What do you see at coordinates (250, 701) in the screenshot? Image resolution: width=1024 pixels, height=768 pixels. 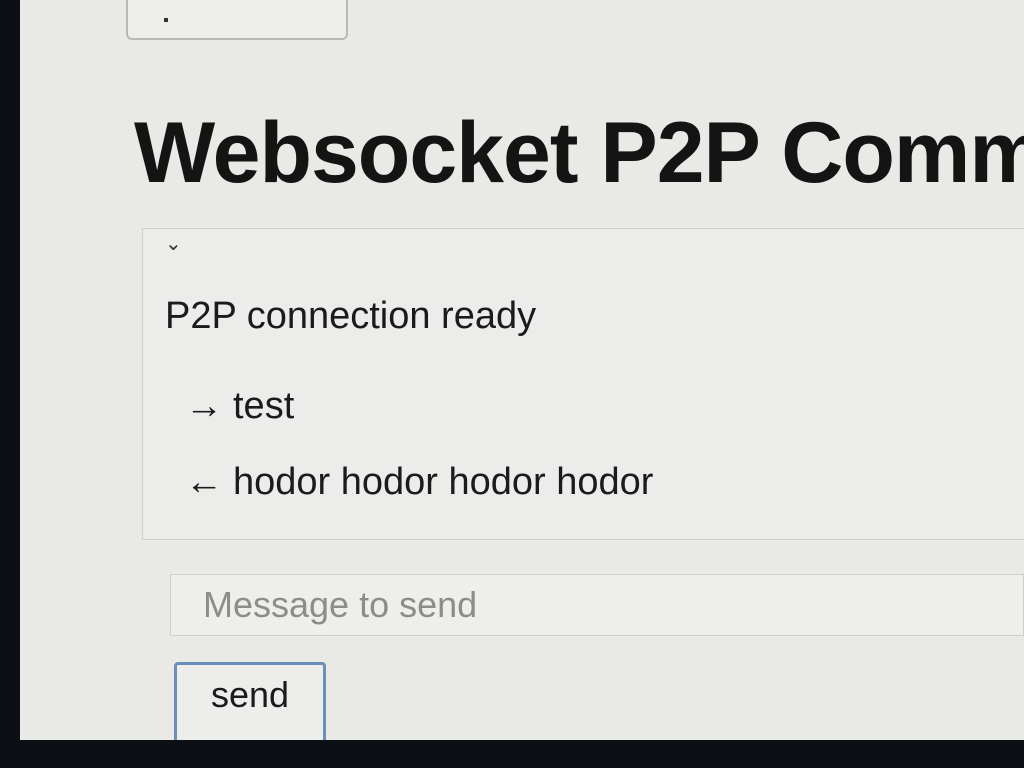 I see `send-button: send` at bounding box center [250, 701].